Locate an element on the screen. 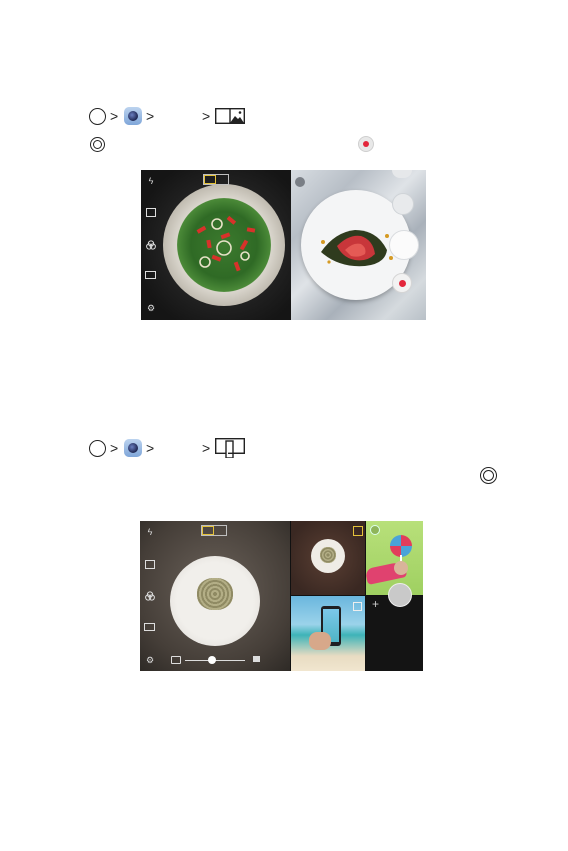  grid-shot-screen: ϟ ⚙ + is located at coordinates (281, 596).